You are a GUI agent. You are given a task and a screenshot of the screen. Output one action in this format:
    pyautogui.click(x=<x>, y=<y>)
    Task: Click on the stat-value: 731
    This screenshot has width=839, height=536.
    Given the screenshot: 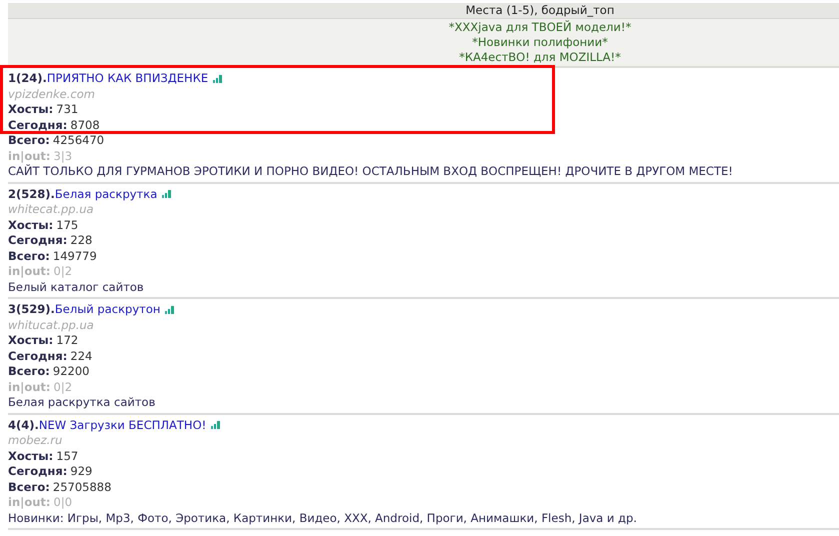 What is the action you would take?
    pyautogui.click(x=67, y=110)
    